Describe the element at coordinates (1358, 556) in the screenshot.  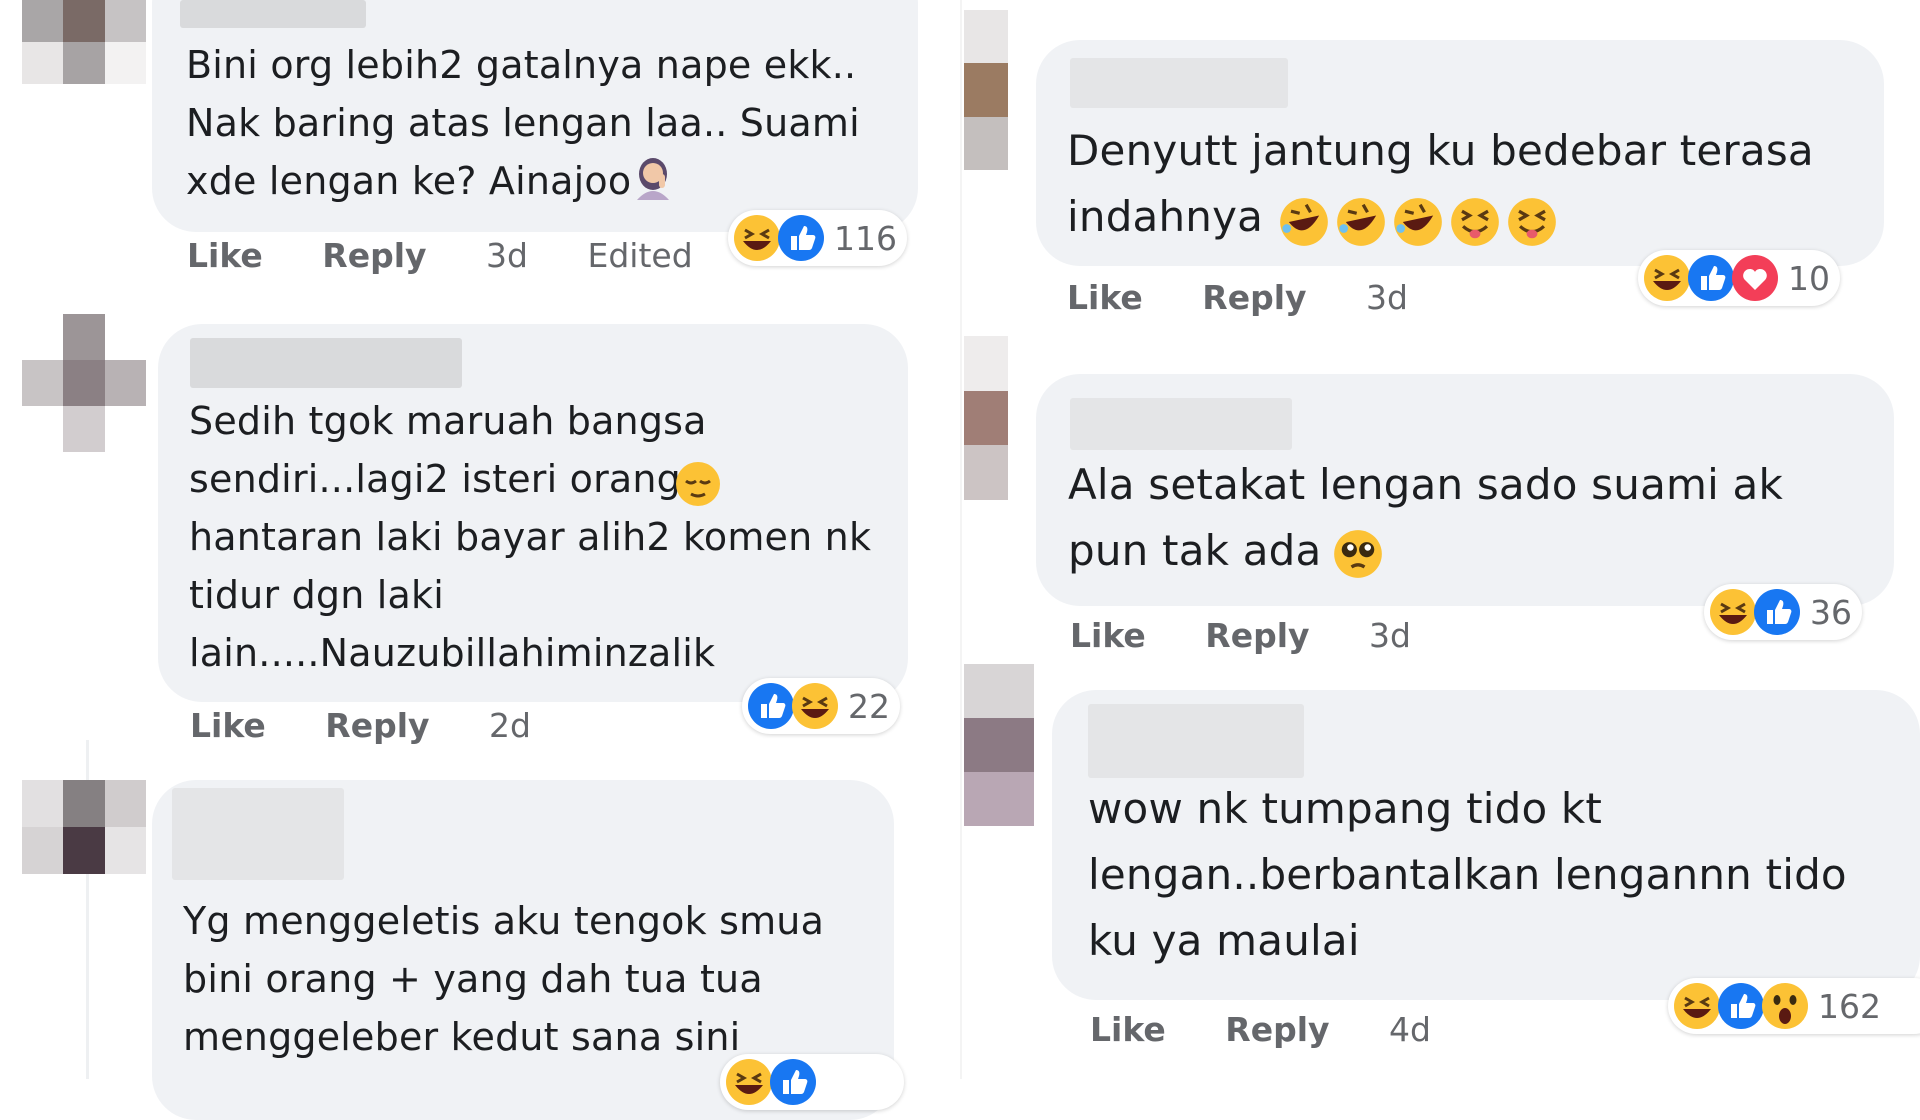
I see `pleading-face-emoji-icon` at that location.